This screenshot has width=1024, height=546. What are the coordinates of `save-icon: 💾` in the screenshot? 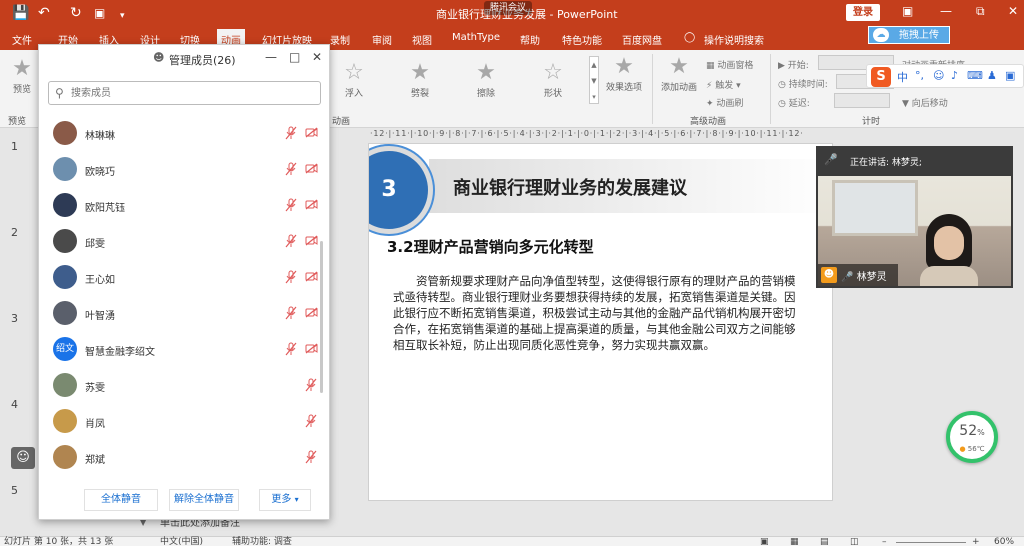 It's located at (20, 13).